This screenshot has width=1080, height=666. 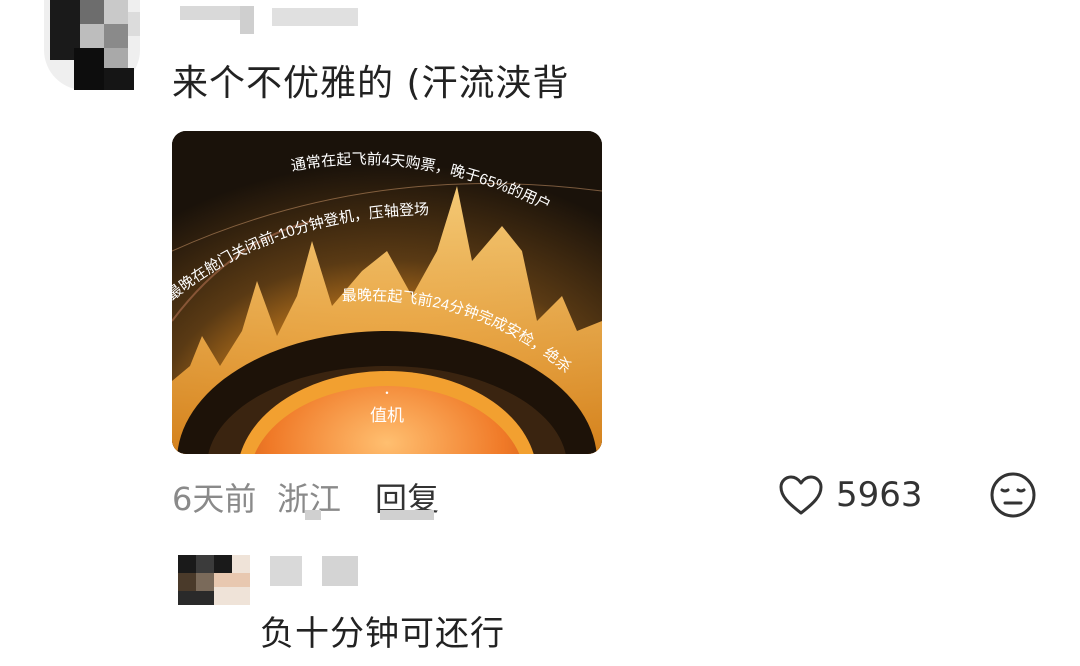 What do you see at coordinates (371, 83) in the screenshot?
I see `comment-text: 来个不优雅的 (汗流浃背` at bounding box center [371, 83].